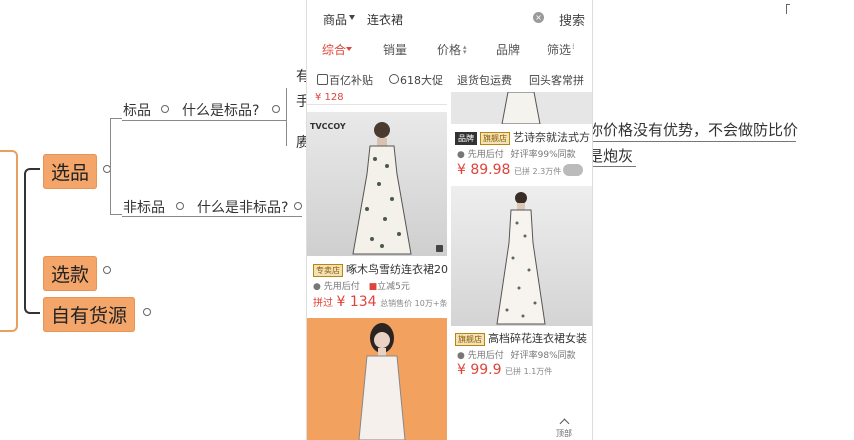 The width and height of the screenshot is (854, 440). What do you see at coordinates (382, 381) in the screenshot?
I see `model-figure` at bounding box center [382, 381].